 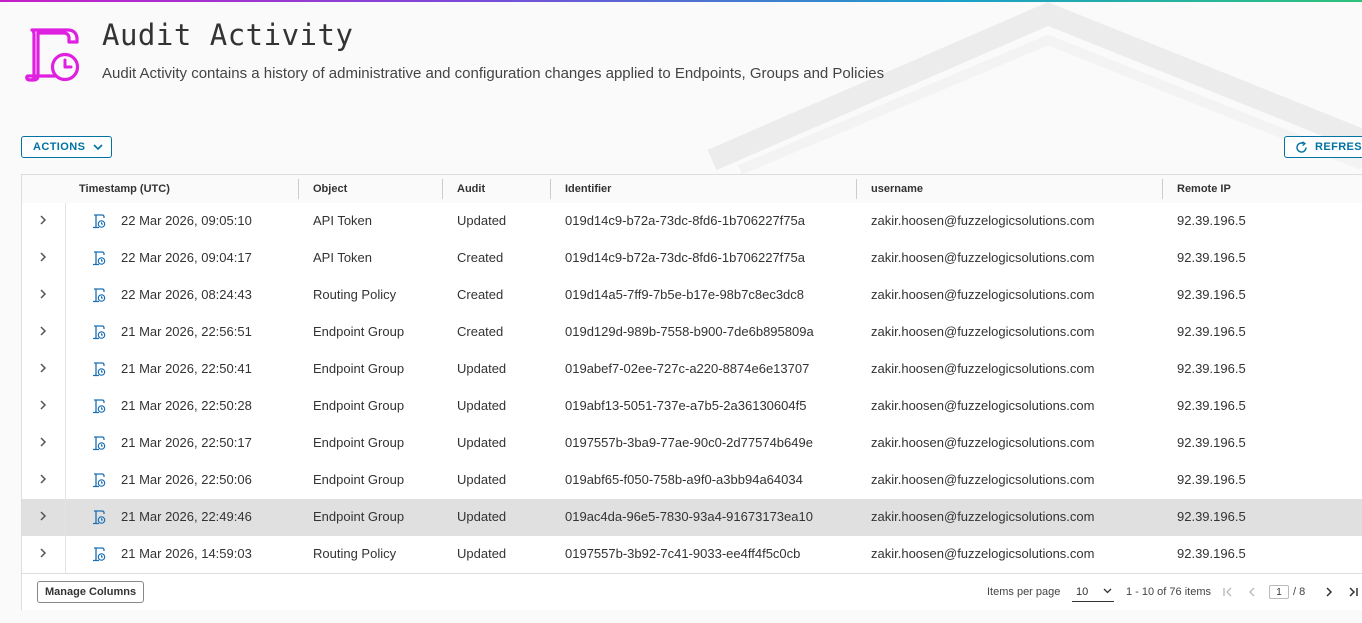 I want to click on cell-timestamp: 21 Mar 2026, 22:50:28, so click(x=186, y=405).